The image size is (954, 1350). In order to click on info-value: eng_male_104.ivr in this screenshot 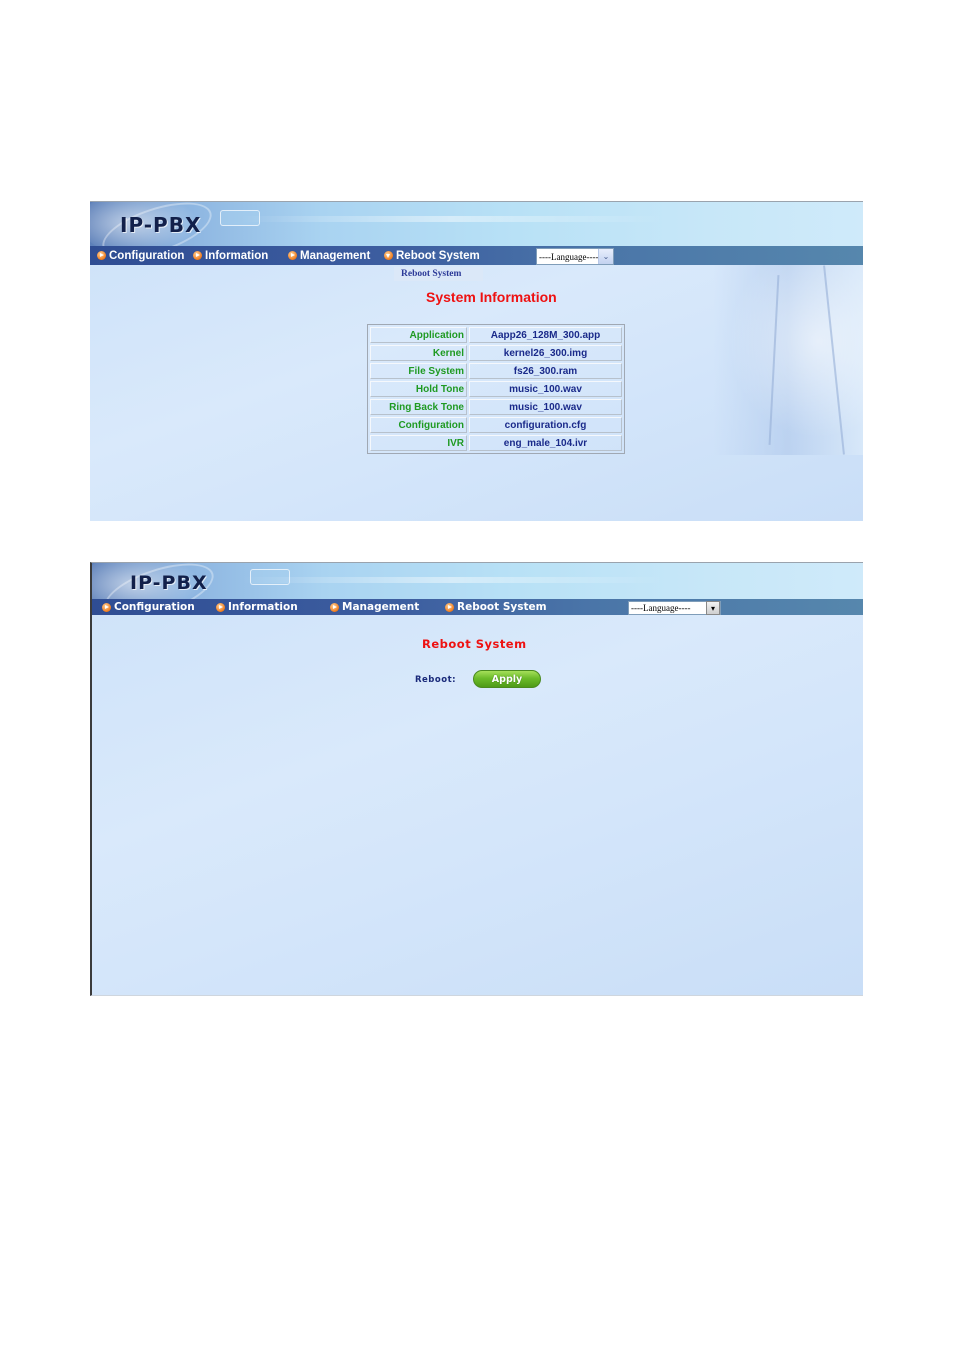, I will do `click(545, 443)`.